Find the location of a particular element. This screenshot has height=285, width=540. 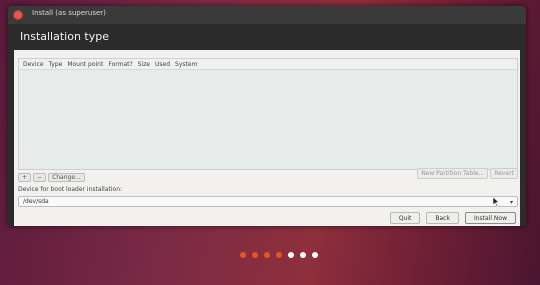

revert-button: Revert is located at coordinates (504, 173).